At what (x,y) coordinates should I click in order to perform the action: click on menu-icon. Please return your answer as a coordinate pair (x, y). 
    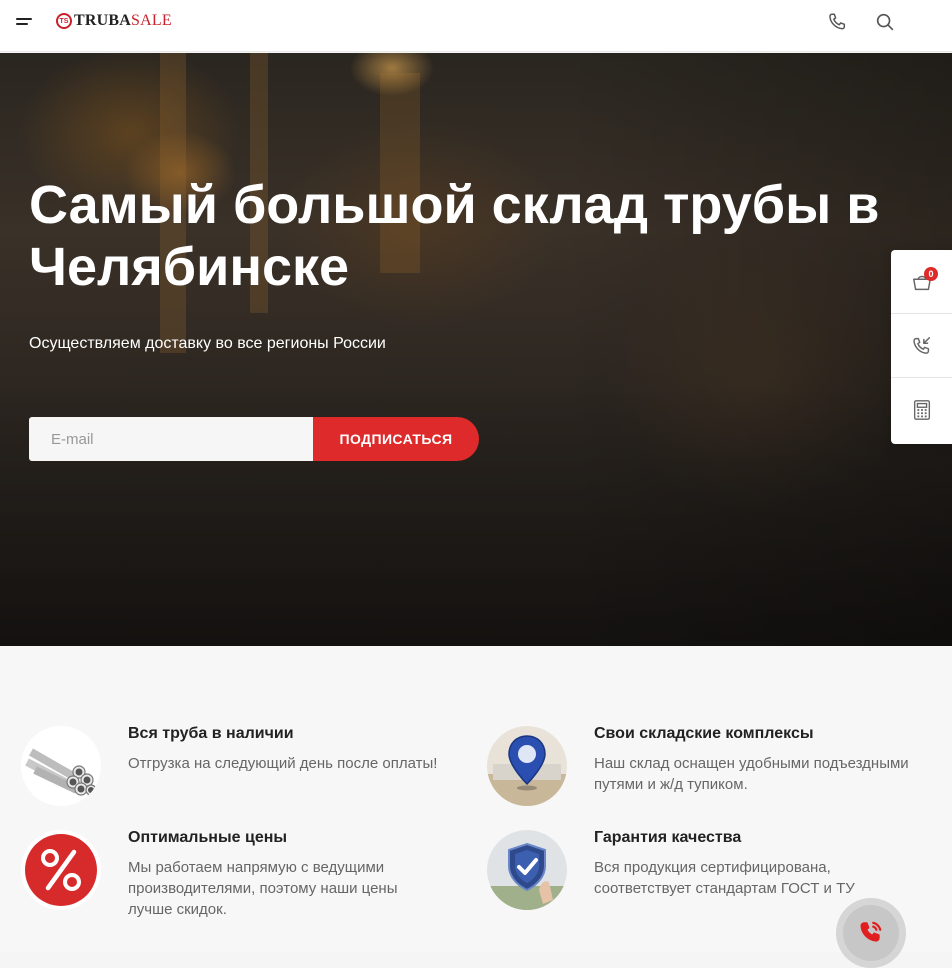
    Looking at the image, I should click on (26, 22).